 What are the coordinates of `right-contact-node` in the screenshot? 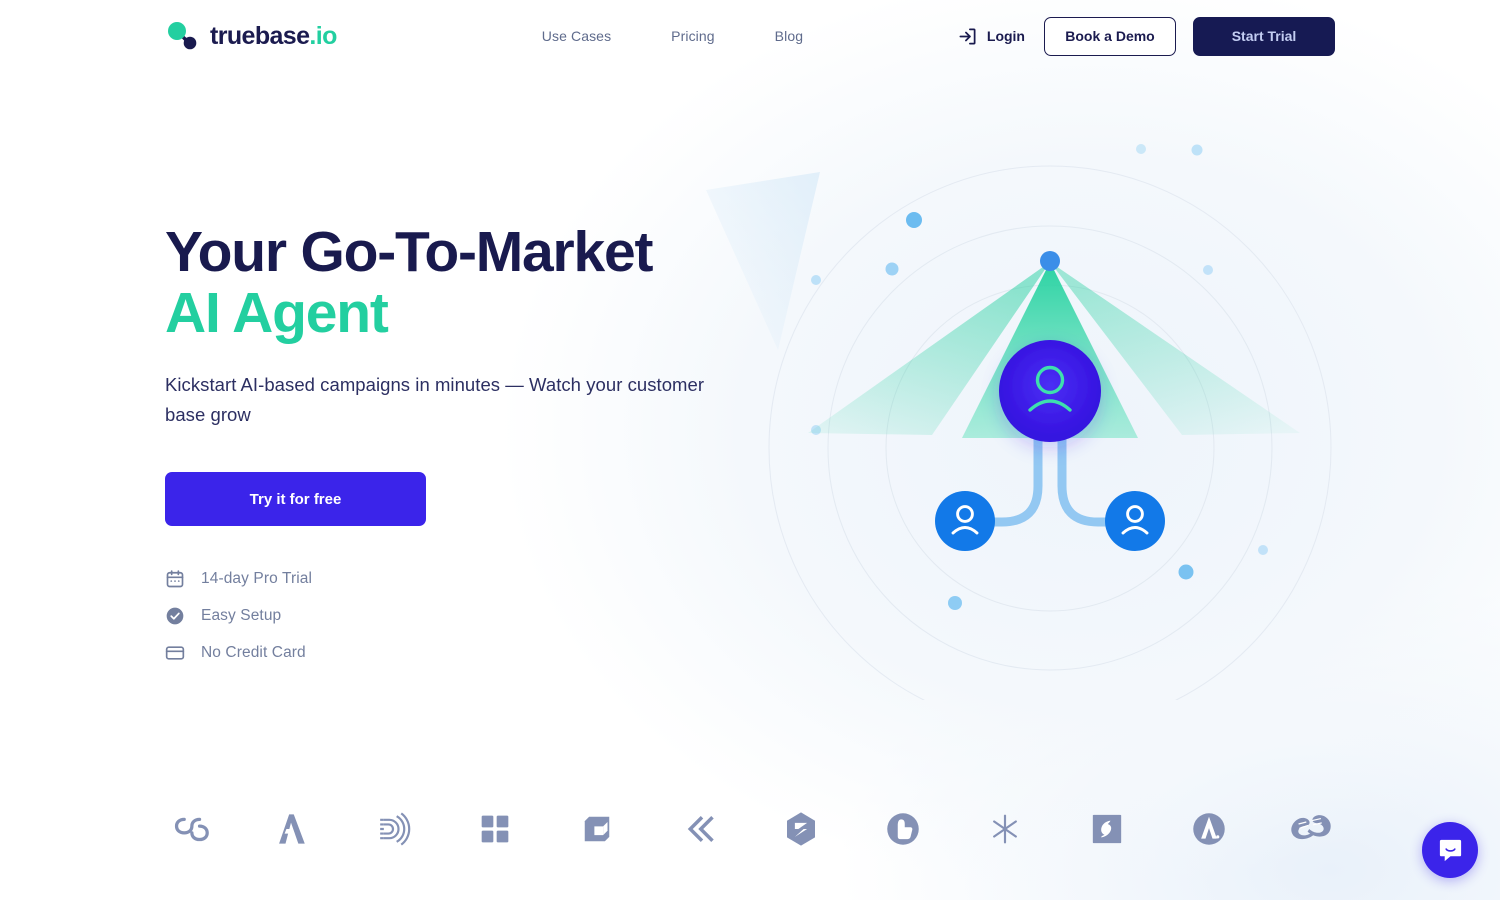 It's located at (1135, 521).